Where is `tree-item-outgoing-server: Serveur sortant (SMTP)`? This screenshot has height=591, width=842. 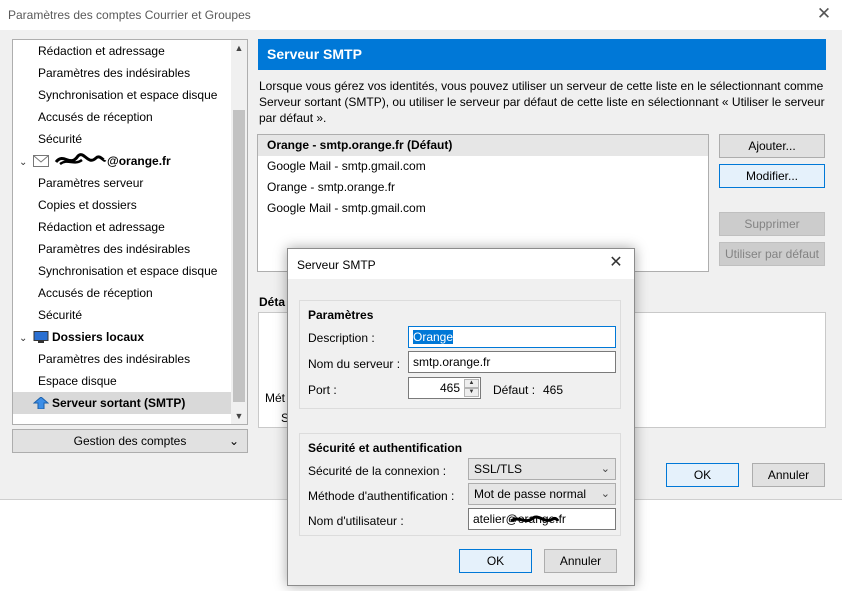 tree-item-outgoing-server: Serveur sortant (SMTP) is located at coordinates (122, 403).